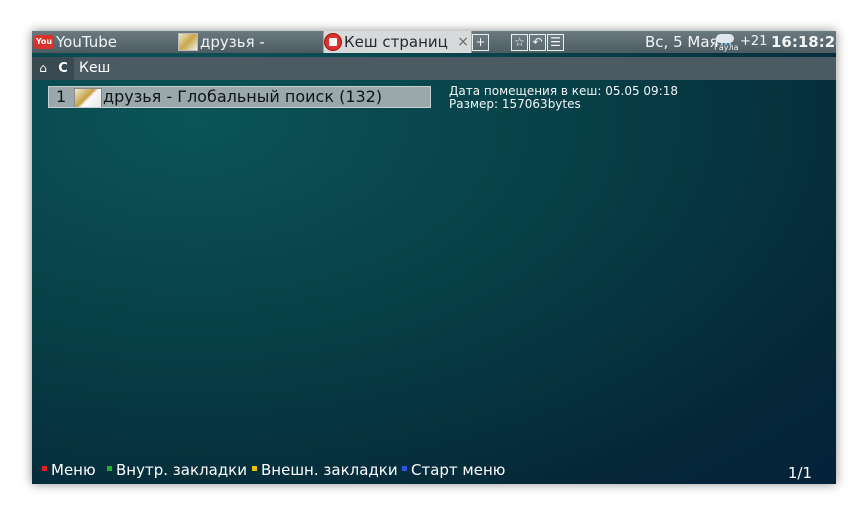  Describe the element at coordinates (463, 42) in the screenshot. I see `tab-close-icon: ×` at that location.